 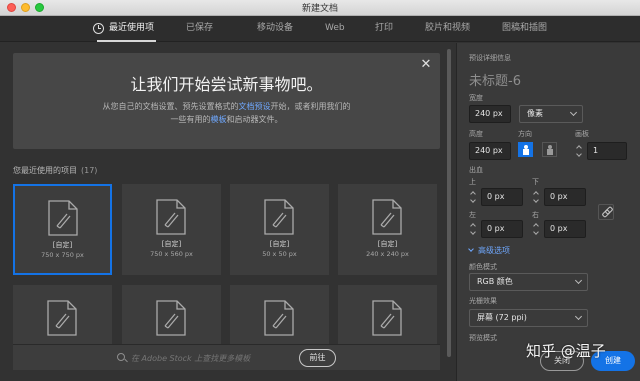 I want to click on bleed-top-input: 0 px, so click(x=502, y=197).